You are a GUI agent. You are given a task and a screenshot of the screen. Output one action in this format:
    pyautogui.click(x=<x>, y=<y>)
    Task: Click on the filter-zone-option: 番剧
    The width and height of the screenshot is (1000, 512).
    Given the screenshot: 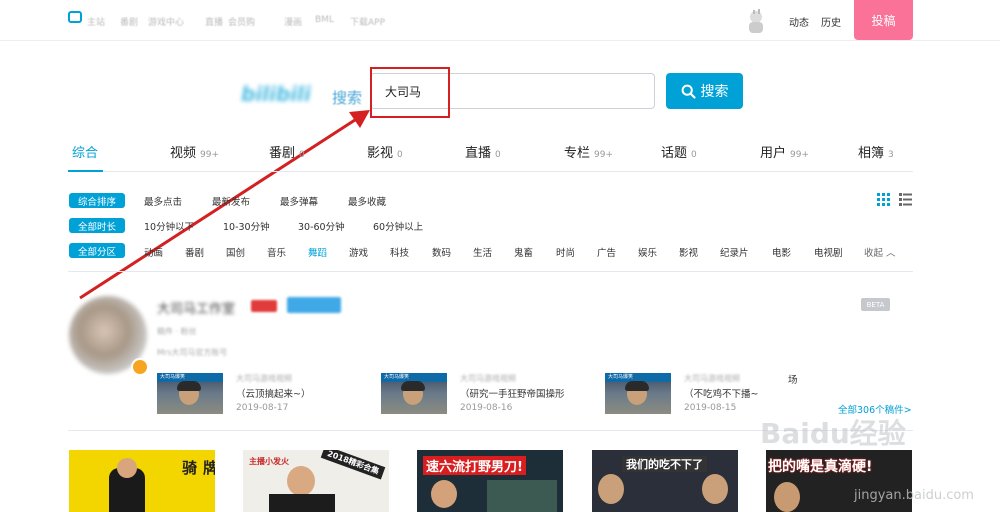 What is the action you would take?
    pyautogui.click(x=194, y=252)
    